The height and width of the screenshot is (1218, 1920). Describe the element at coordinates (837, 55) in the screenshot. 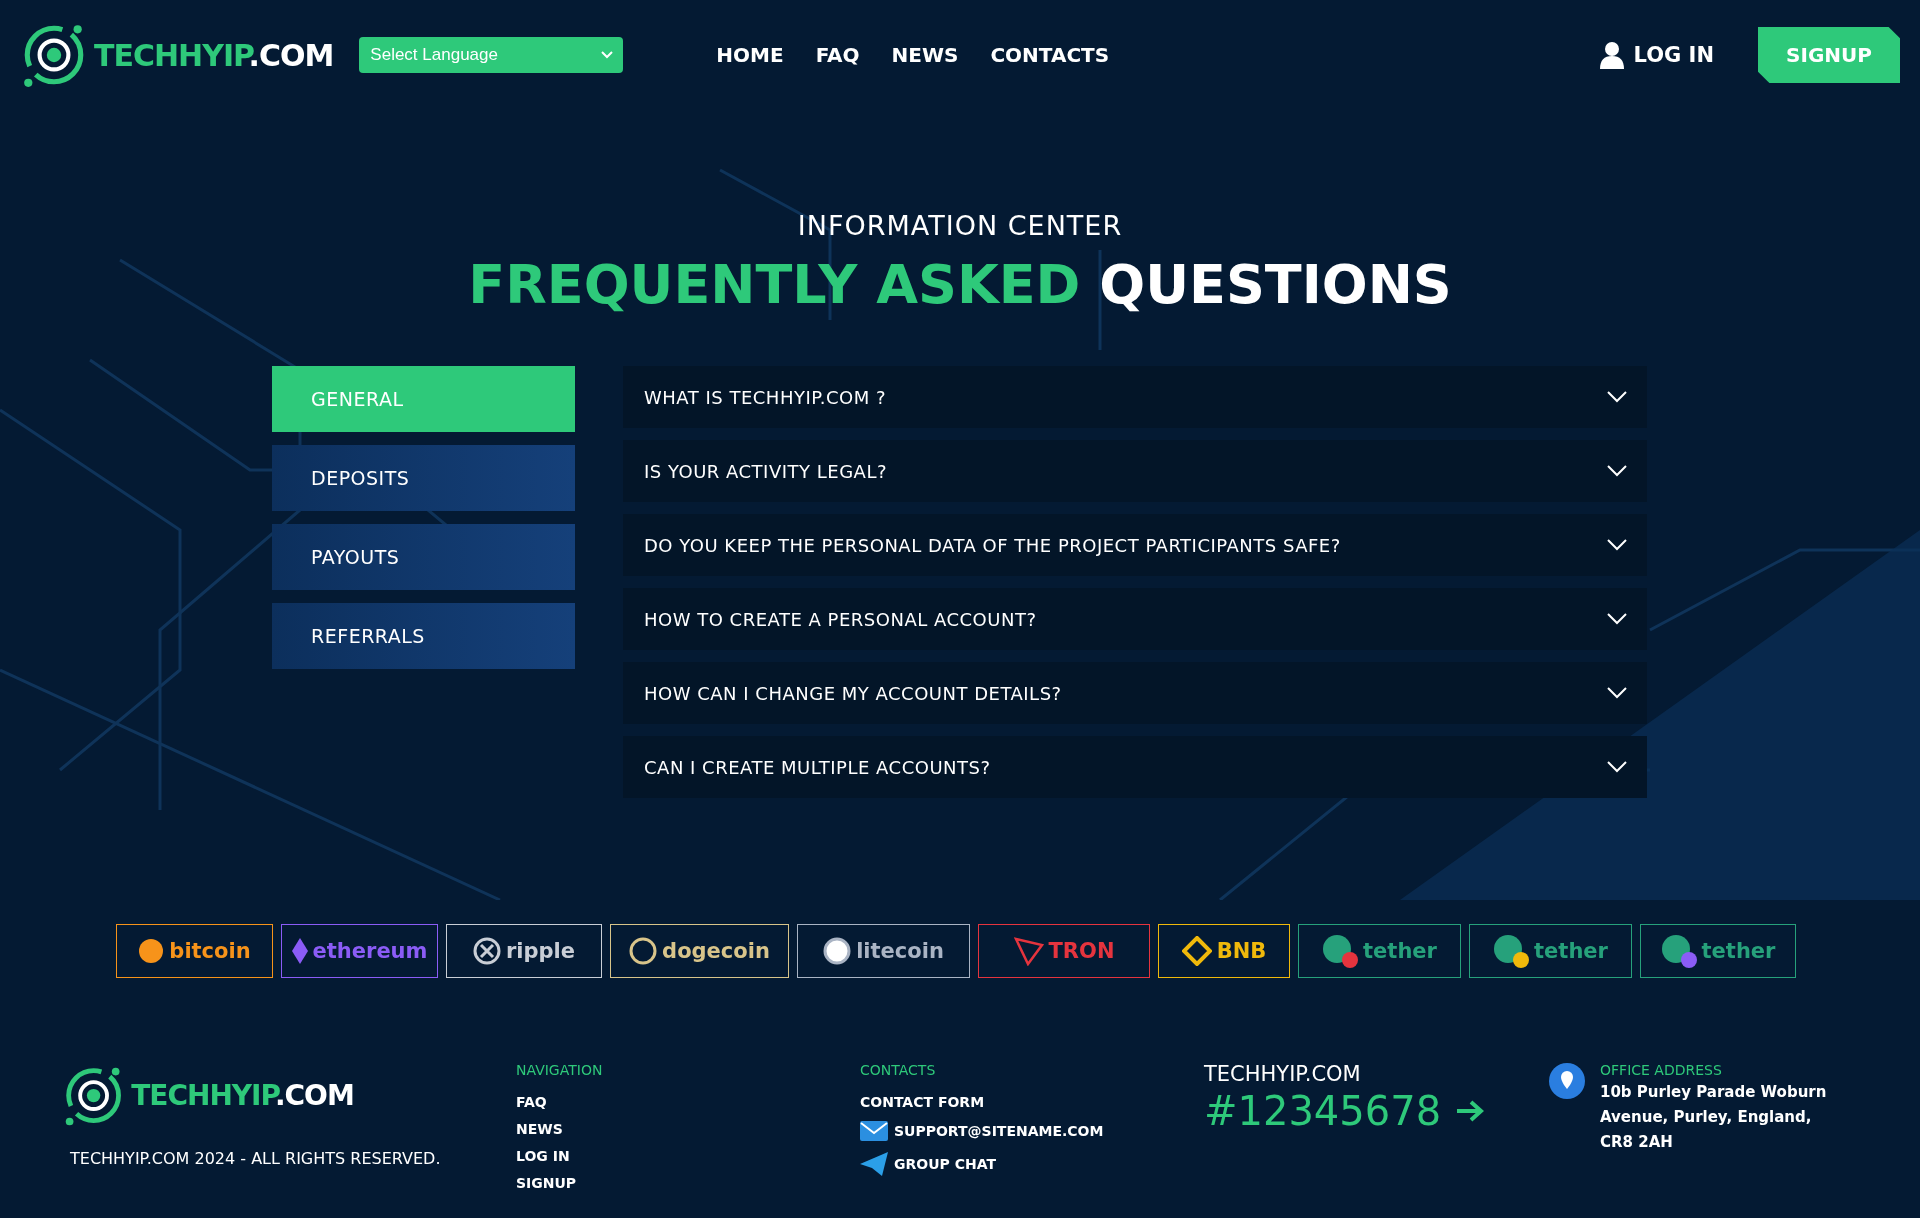

I see `nav-link: FAQ` at that location.